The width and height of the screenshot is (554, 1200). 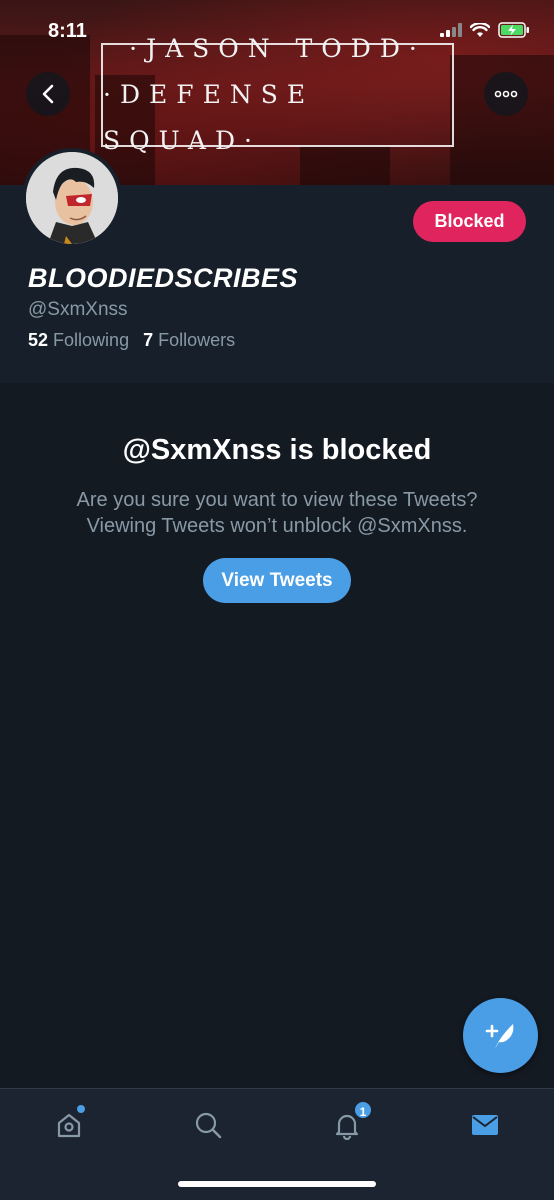 I want to click on blocked-button: Blocked, so click(x=469, y=221).